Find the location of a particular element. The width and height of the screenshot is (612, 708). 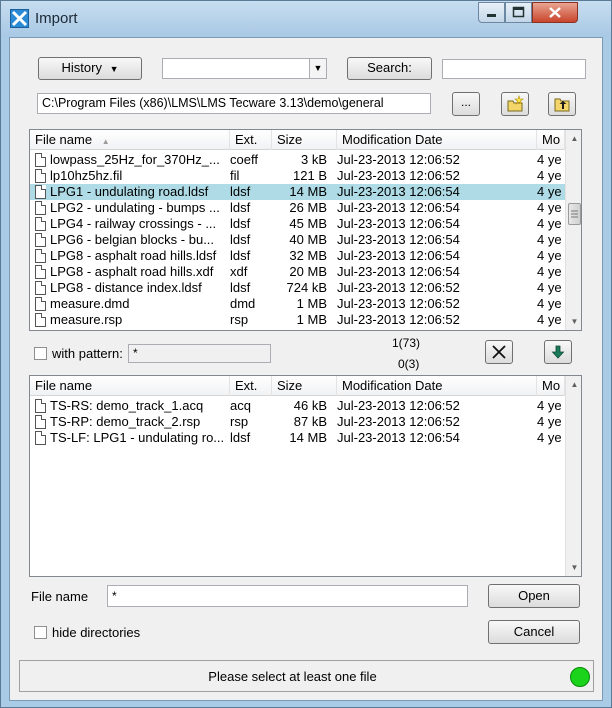

close-icon is located at coordinates (555, 12).